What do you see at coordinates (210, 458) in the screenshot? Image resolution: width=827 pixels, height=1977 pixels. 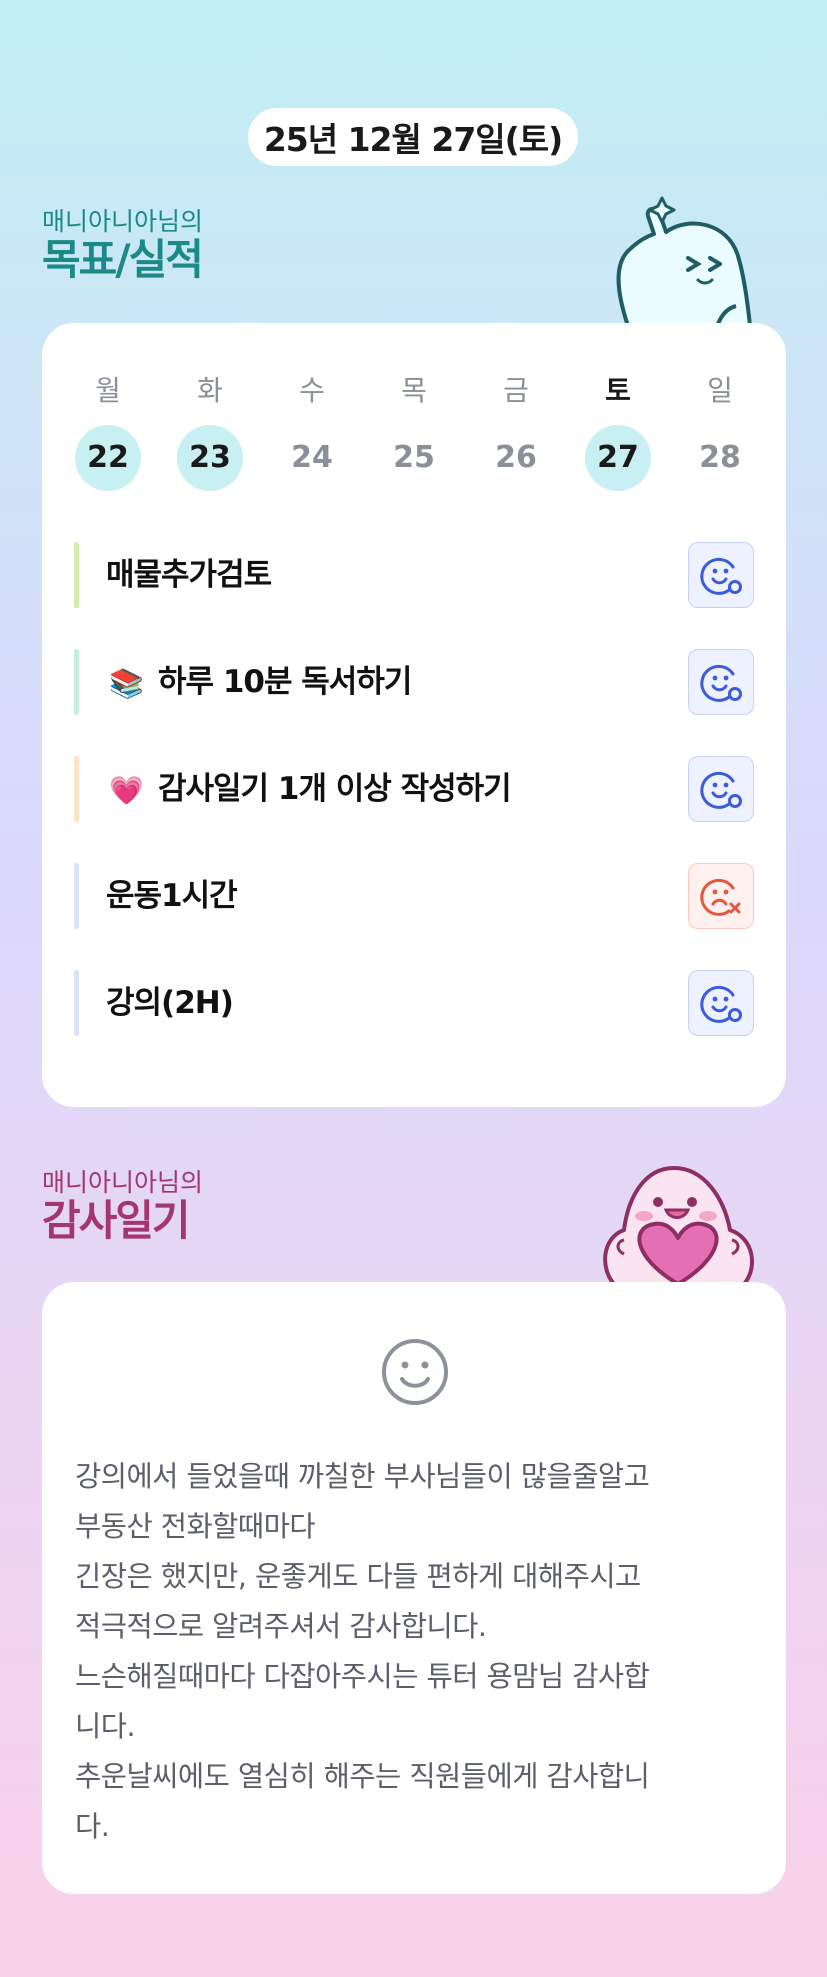 I see `day-number: 23` at bounding box center [210, 458].